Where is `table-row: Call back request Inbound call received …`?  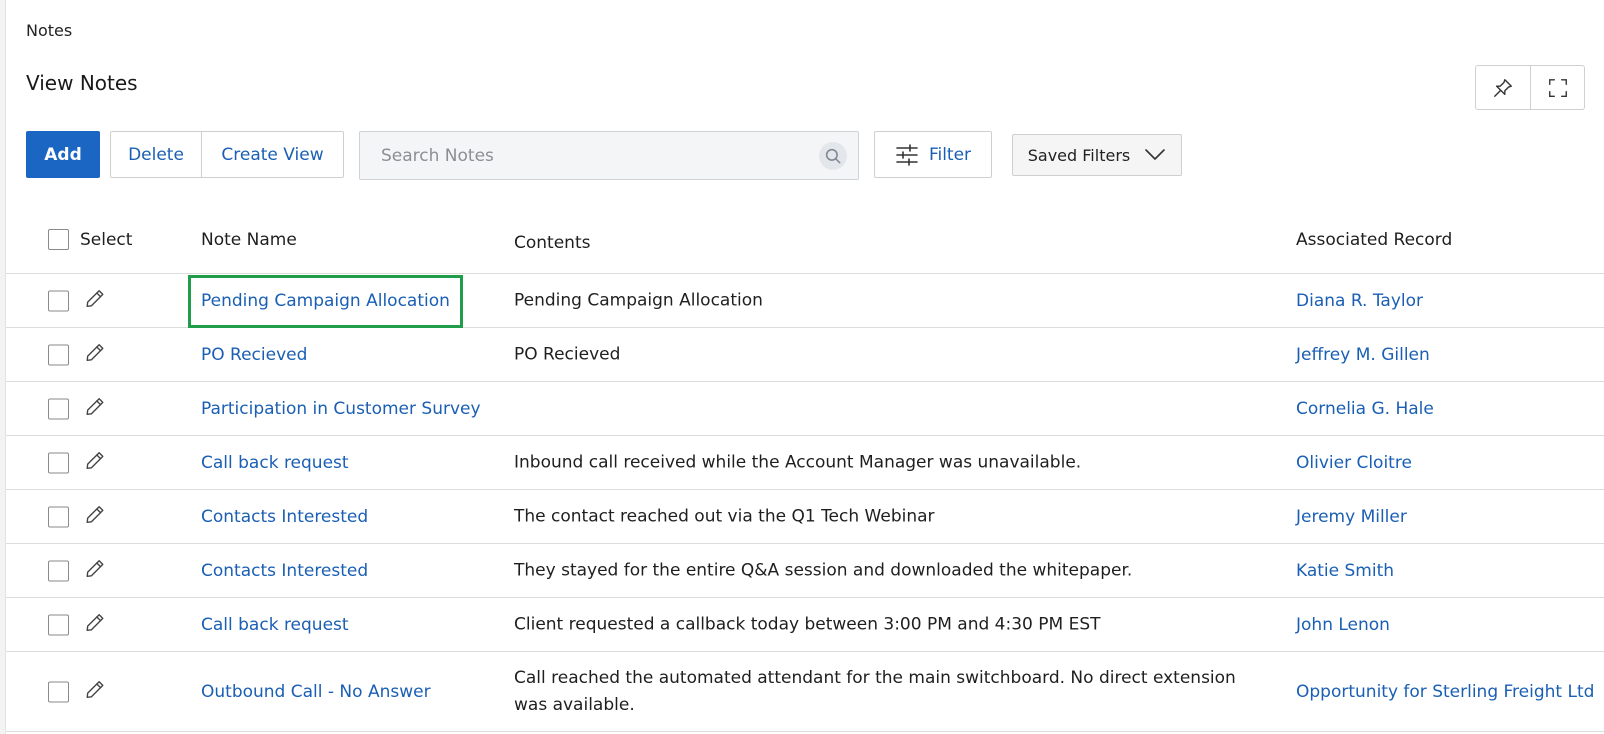
table-row: Call back request Inbound call received … is located at coordinates (805, 463).